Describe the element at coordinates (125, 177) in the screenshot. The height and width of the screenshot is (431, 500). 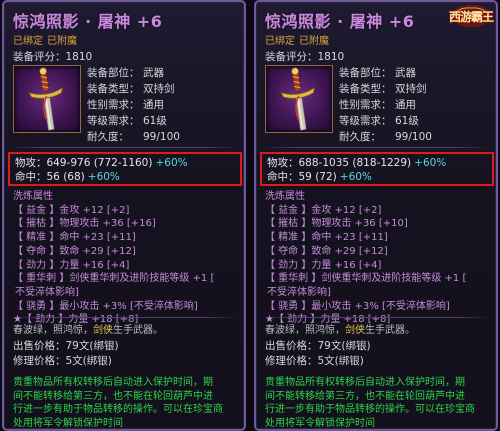
I see `stat-hit: 命中：56 (68) +60%` at that location.